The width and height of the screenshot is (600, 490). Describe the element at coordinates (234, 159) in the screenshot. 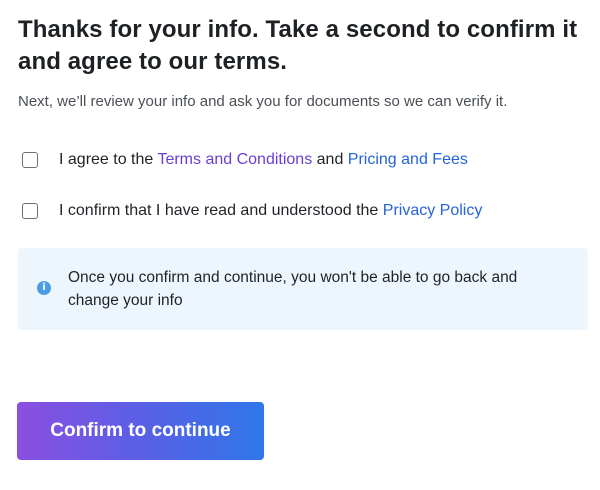

I see `terms-and-conditions-link: Terms and Conditions` at that location.